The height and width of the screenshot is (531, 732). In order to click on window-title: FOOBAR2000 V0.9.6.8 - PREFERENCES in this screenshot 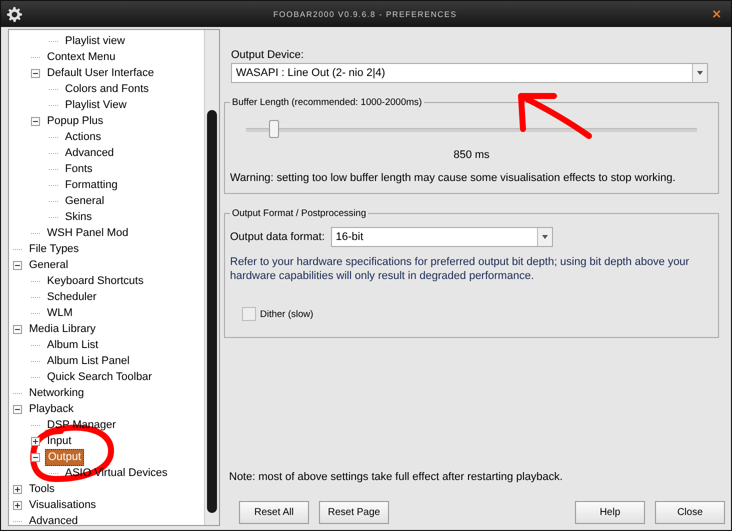, I will do `click(365, 14)`.